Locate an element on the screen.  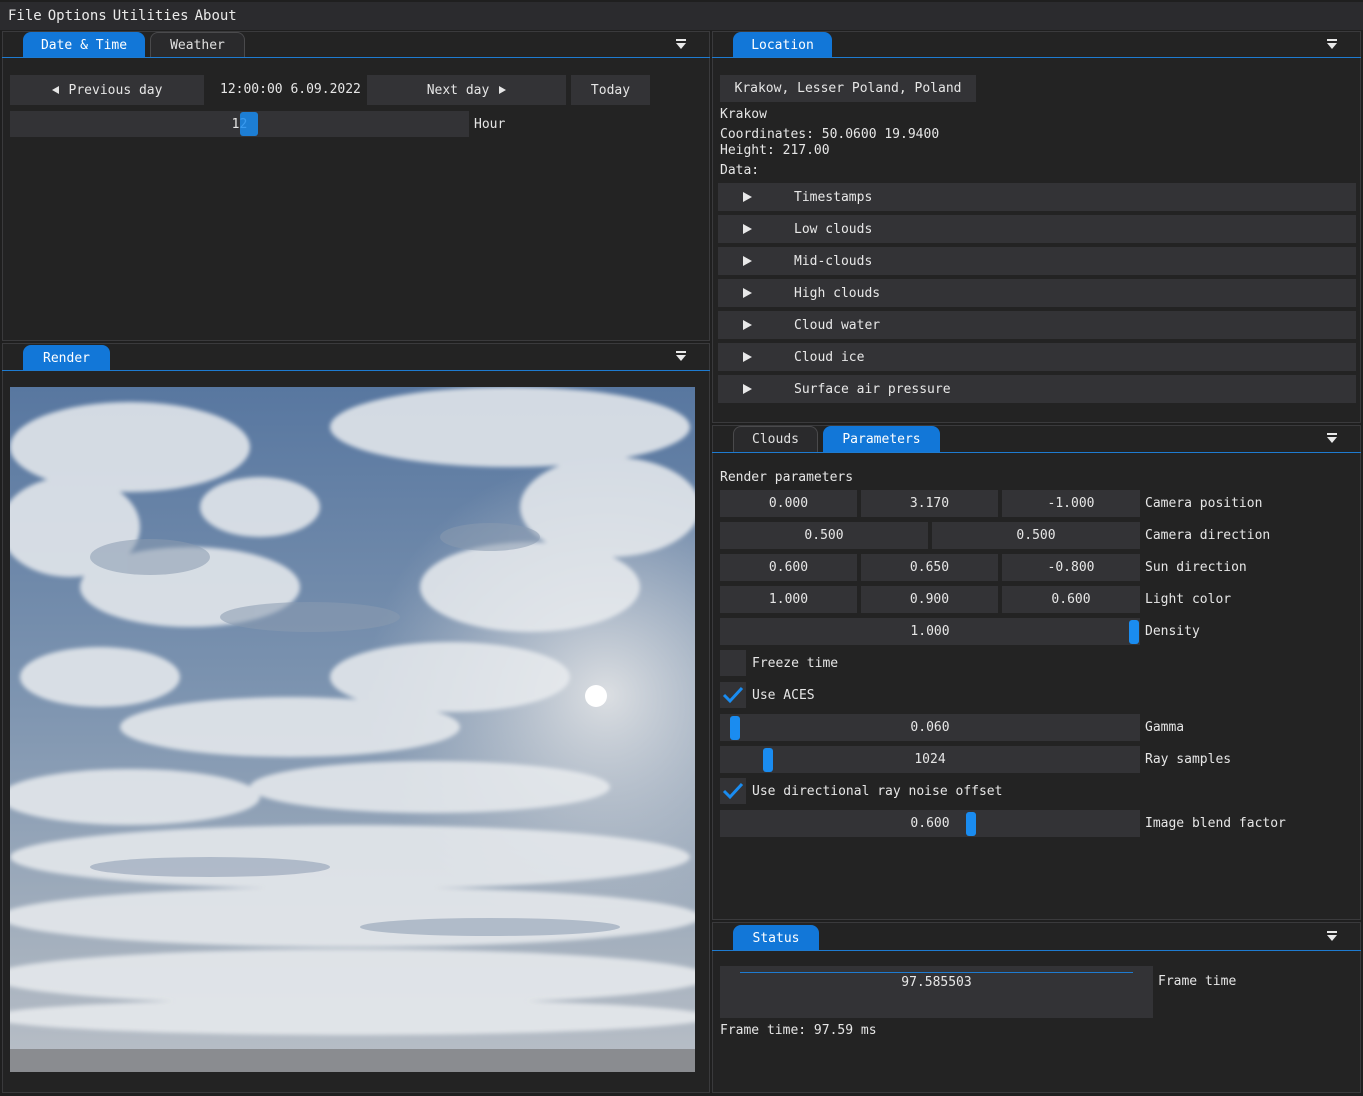
tab-weather: Weather is located at coordinates (197, 45).